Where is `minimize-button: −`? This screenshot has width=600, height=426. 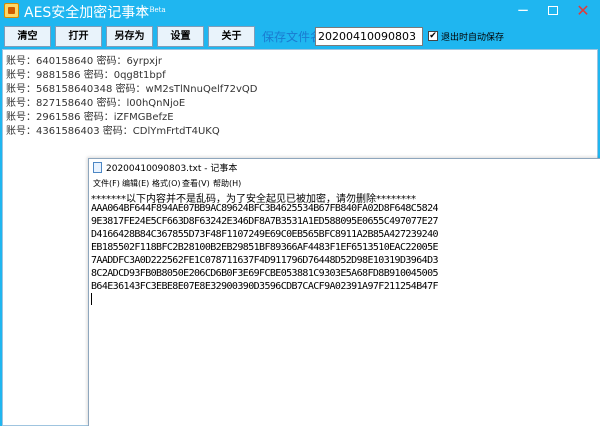 minimize-button: − is located at coordinates (523, 11).